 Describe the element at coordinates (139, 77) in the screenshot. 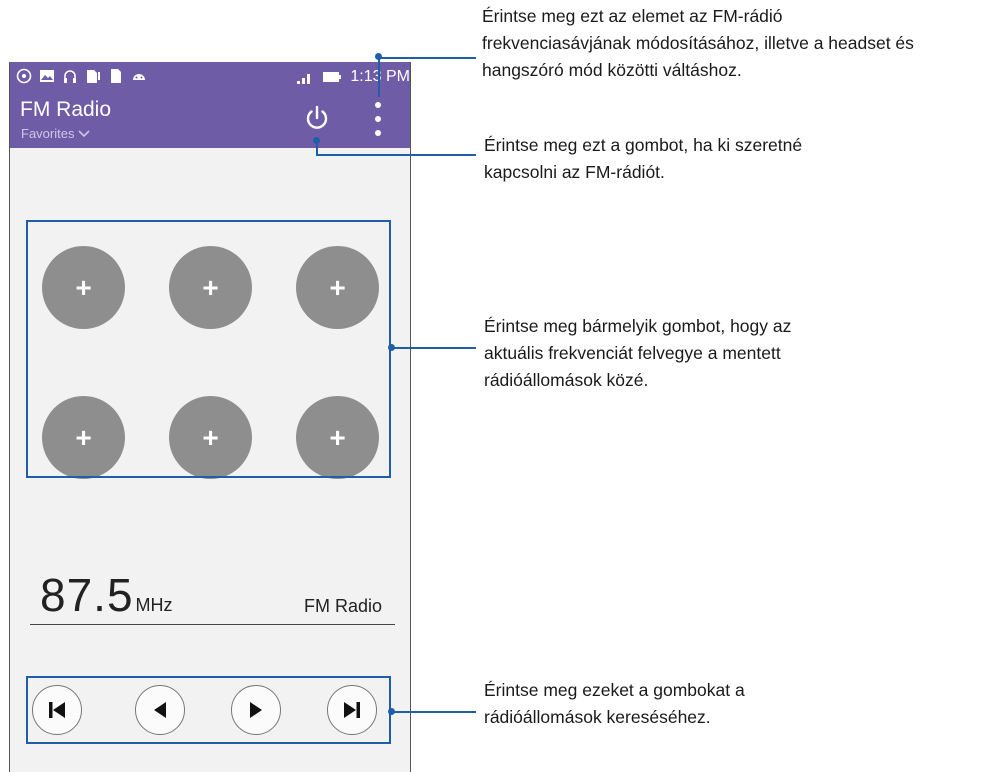

I see `android-icon` at that location.